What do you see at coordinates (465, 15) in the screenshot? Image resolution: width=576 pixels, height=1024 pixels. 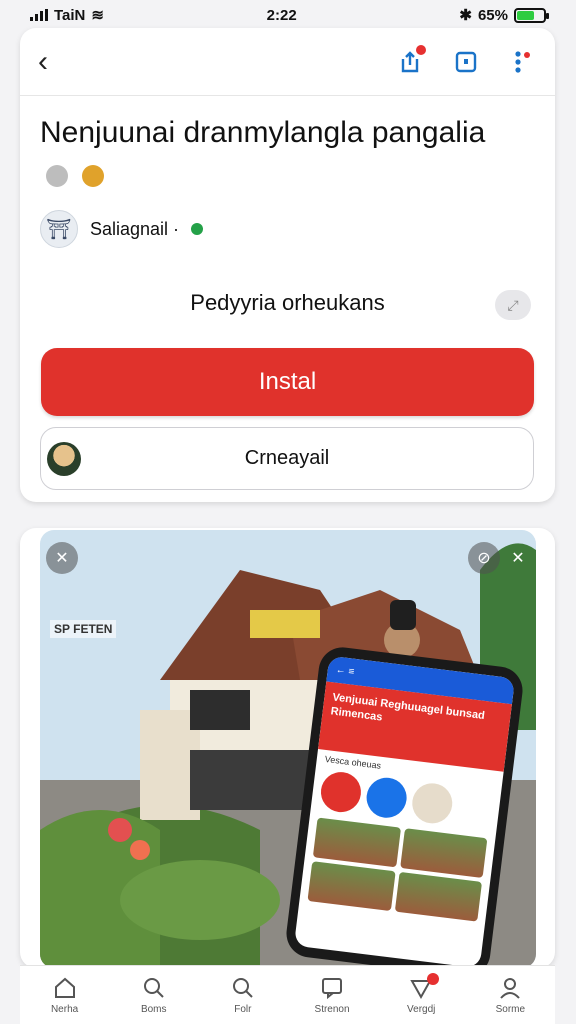 I see `bluetooth-icon: ✱` at bounding box center [465, 15].